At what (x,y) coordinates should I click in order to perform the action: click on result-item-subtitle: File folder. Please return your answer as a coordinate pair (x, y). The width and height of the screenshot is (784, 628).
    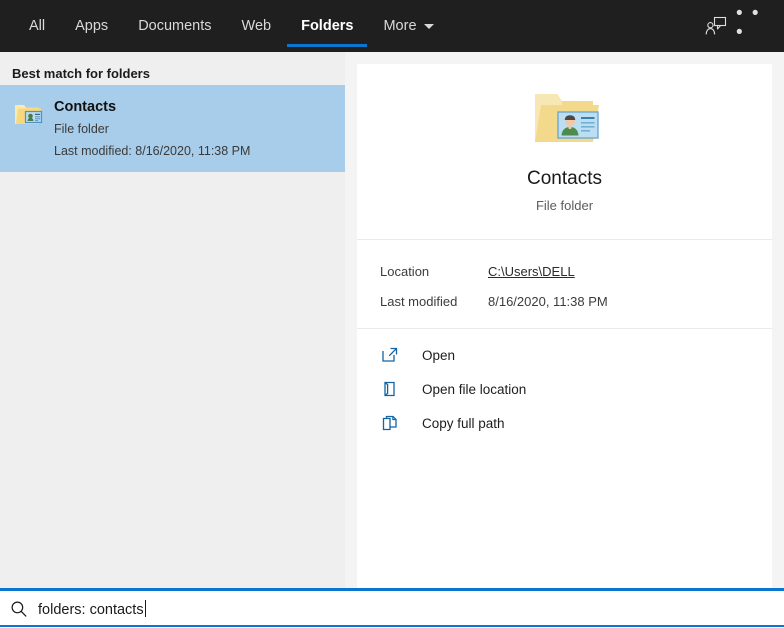
    Looking at the image, I should click on (81, 129).